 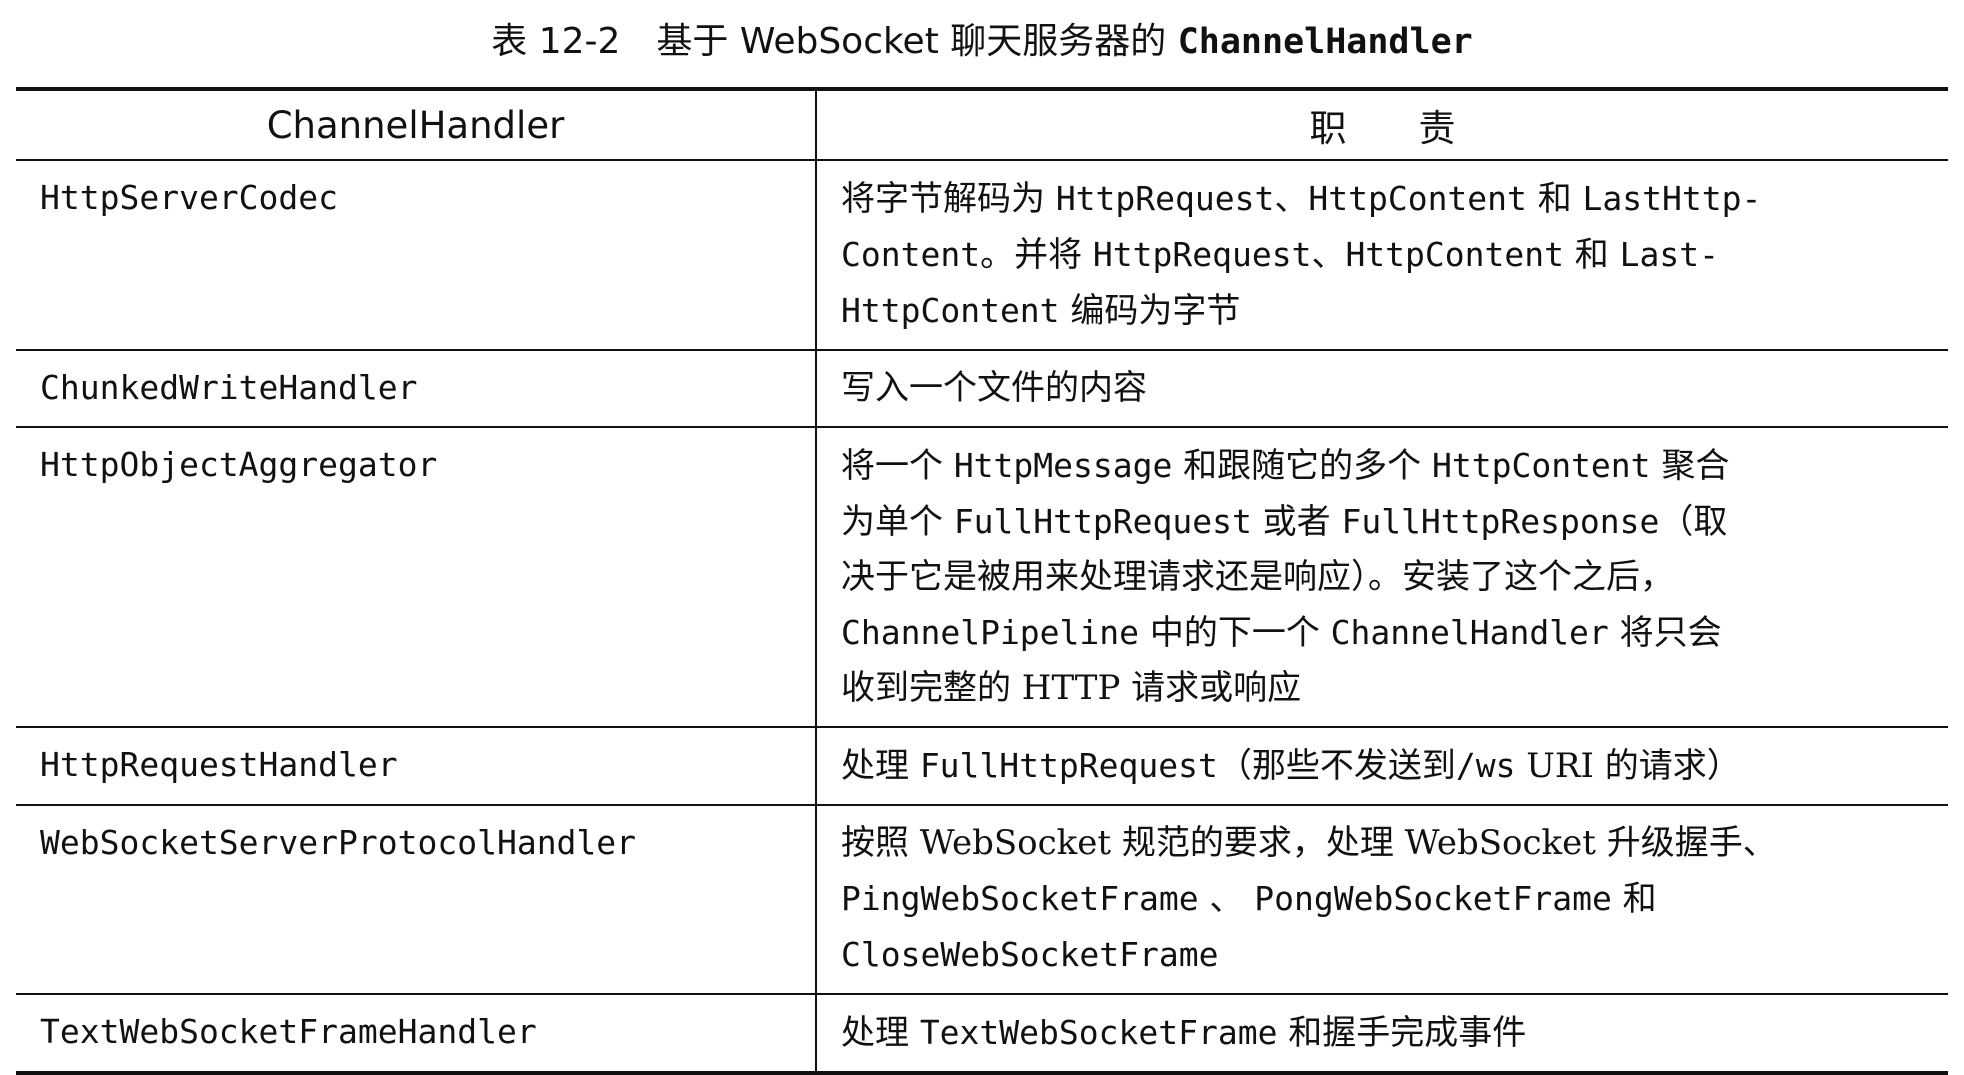 What do you see at coordinates (1381, 124) in the screenshot?
I see `header-responsibility: 职责` at bounding box center [1381, 124].